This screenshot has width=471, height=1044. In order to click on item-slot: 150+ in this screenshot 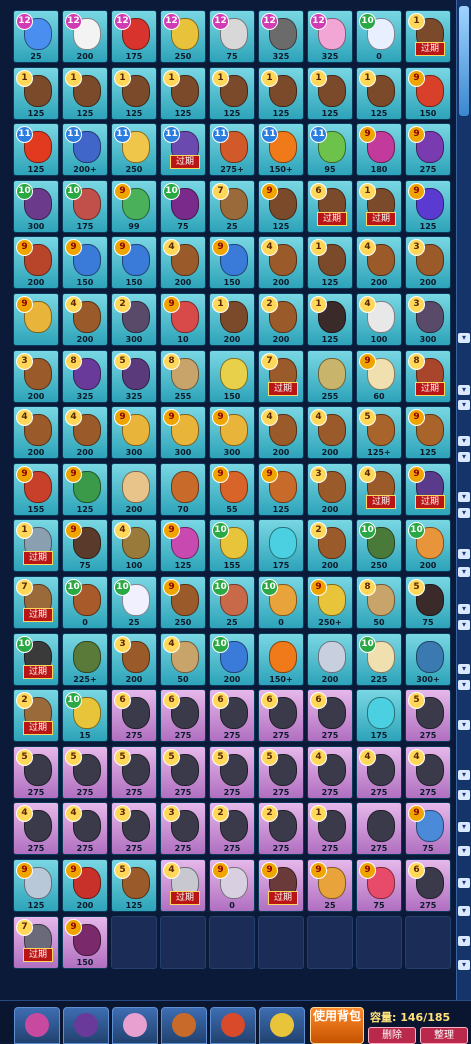, I will do `click(281, 659)`.